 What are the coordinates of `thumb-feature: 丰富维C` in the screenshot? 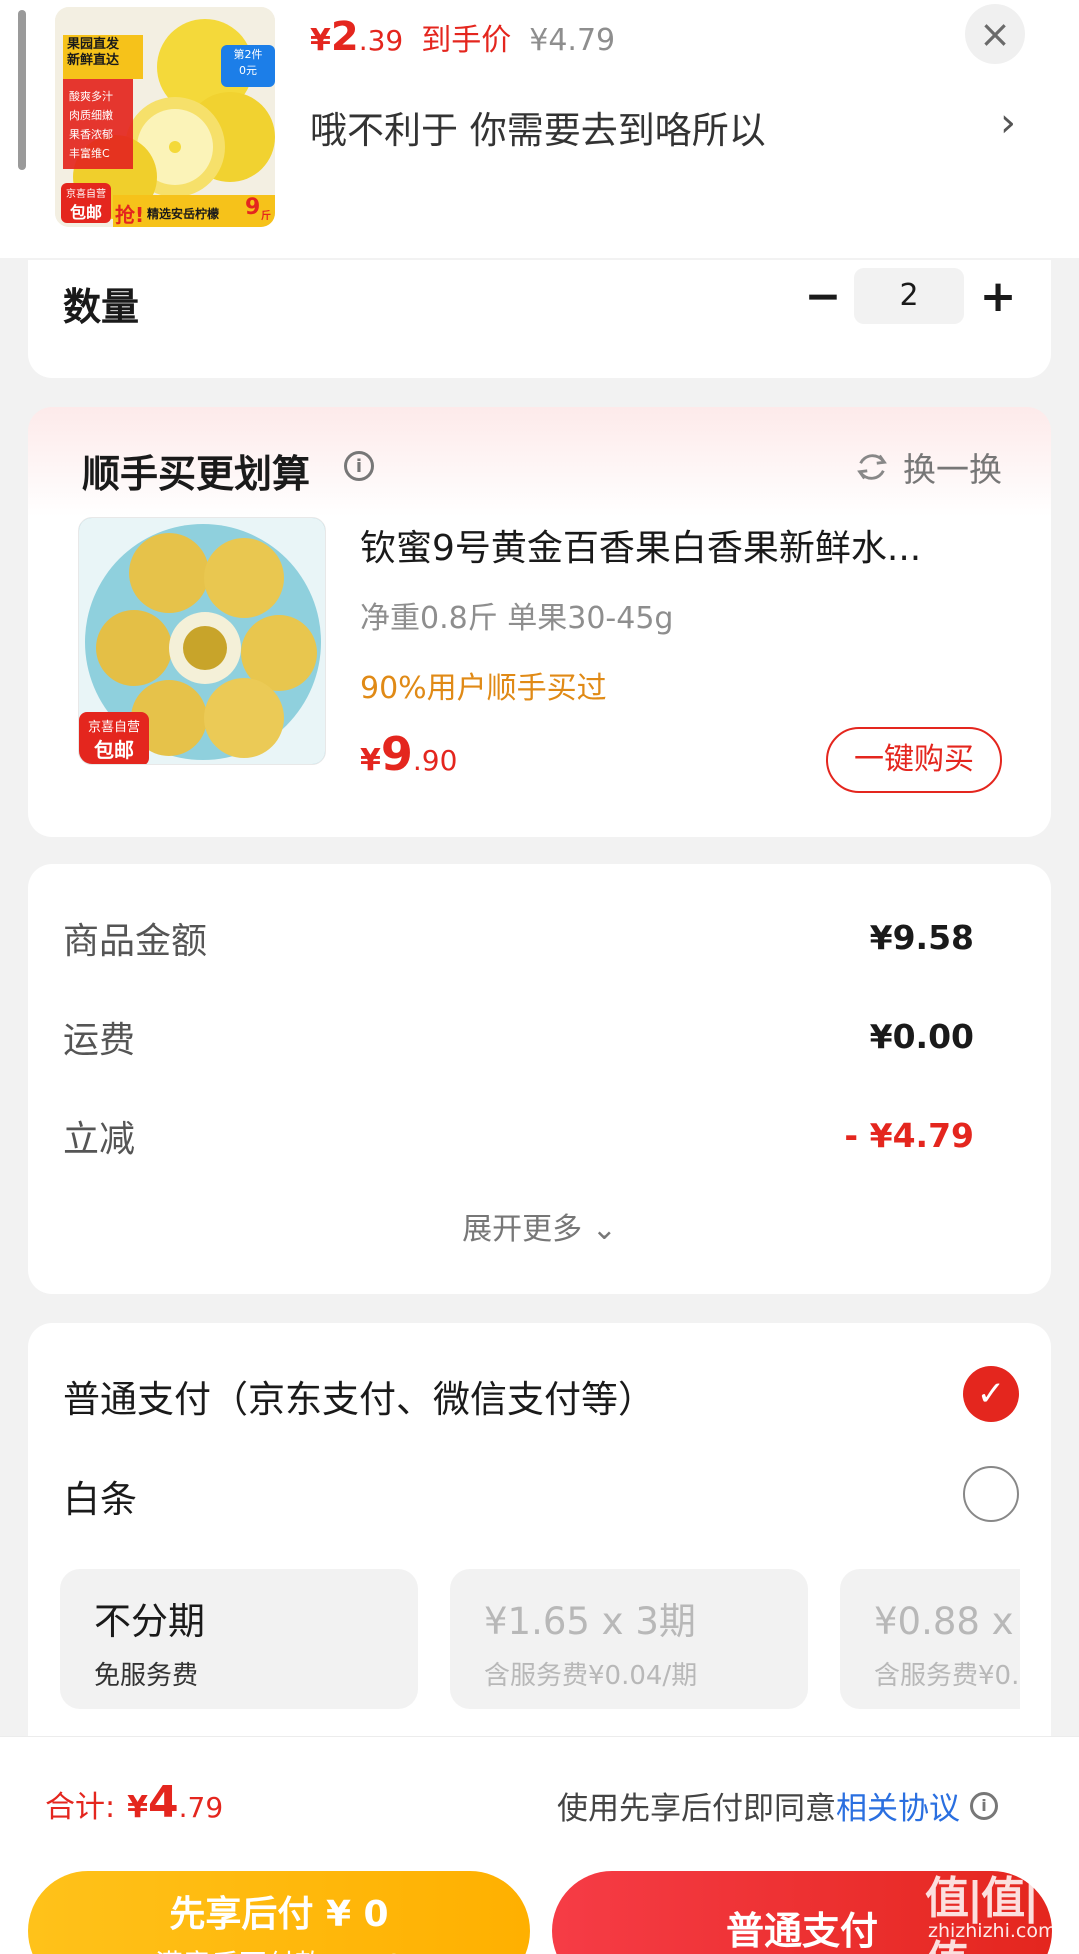 It's located at (89, 153).